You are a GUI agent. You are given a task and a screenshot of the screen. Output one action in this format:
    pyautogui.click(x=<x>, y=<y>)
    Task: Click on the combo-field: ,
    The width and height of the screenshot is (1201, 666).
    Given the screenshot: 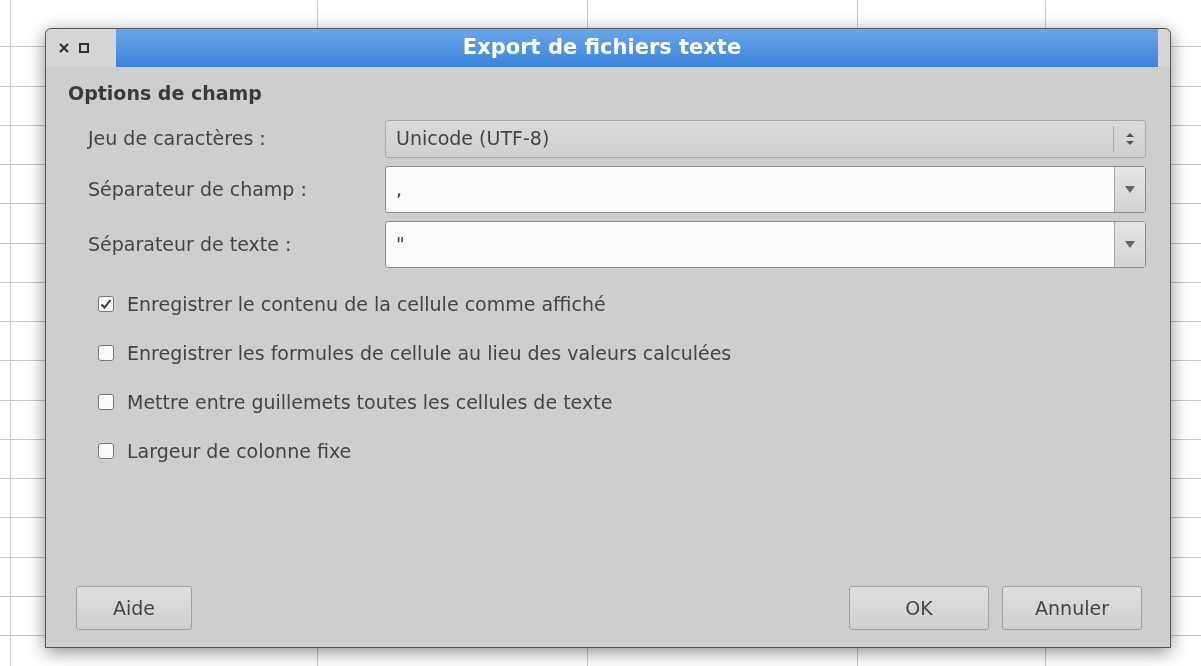 What is the action you would take?
    pyautogui.click(x=765, y=189)
    